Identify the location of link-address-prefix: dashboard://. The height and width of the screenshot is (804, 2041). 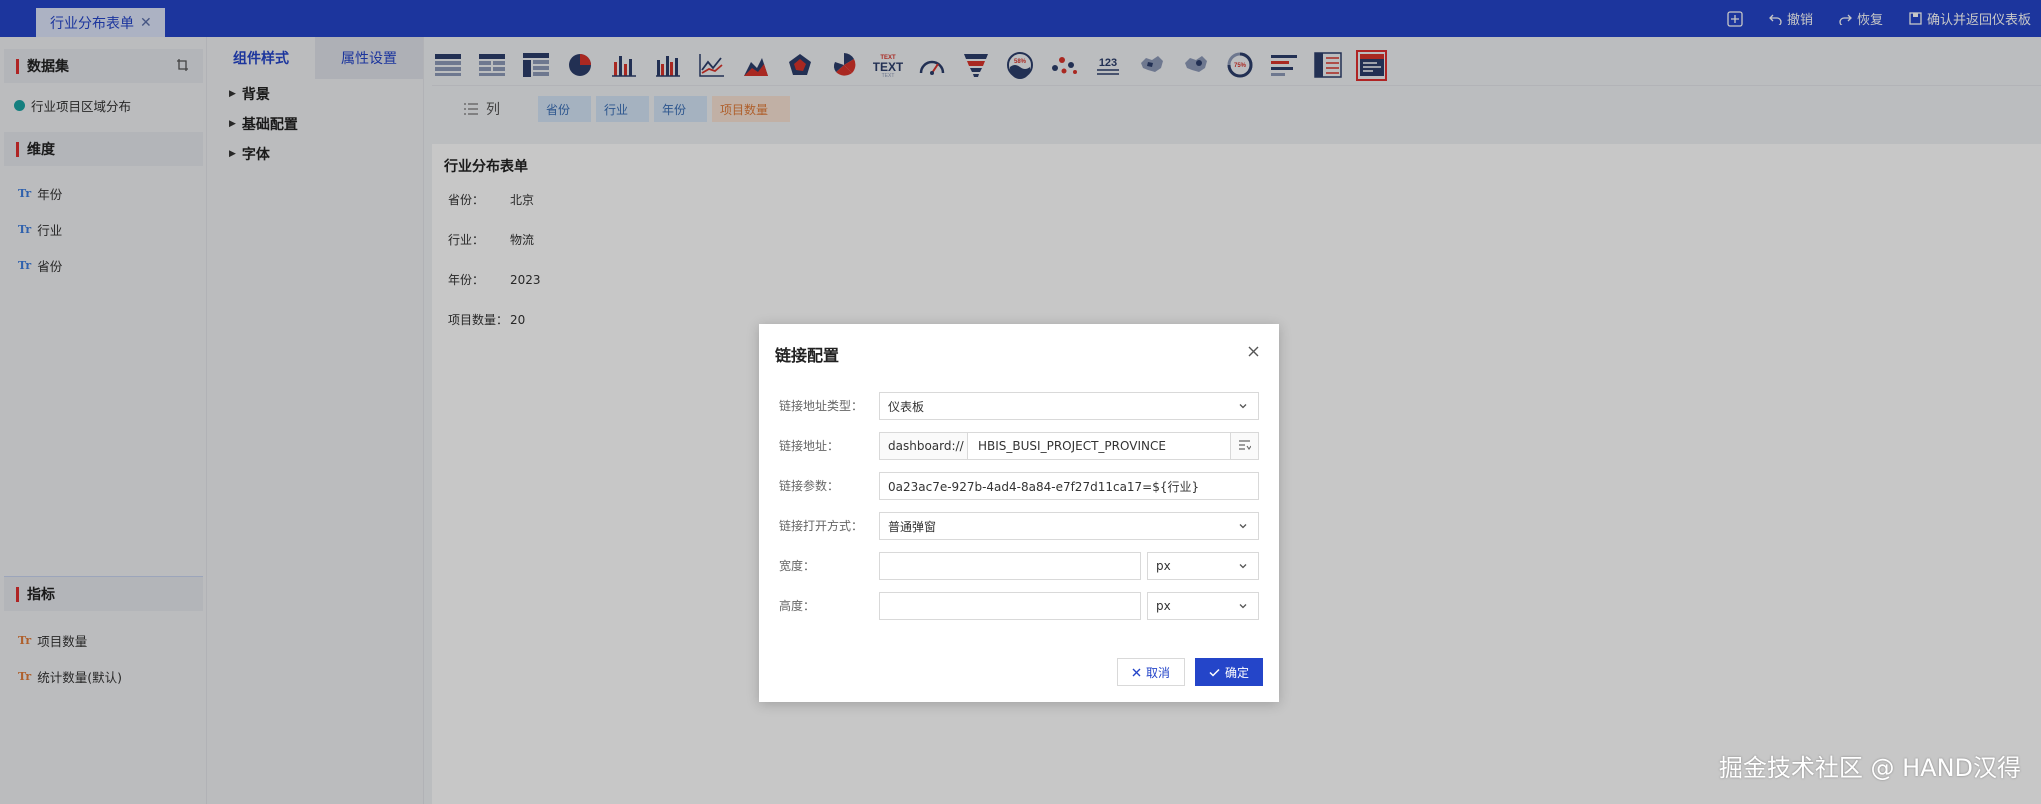
(923, 446).